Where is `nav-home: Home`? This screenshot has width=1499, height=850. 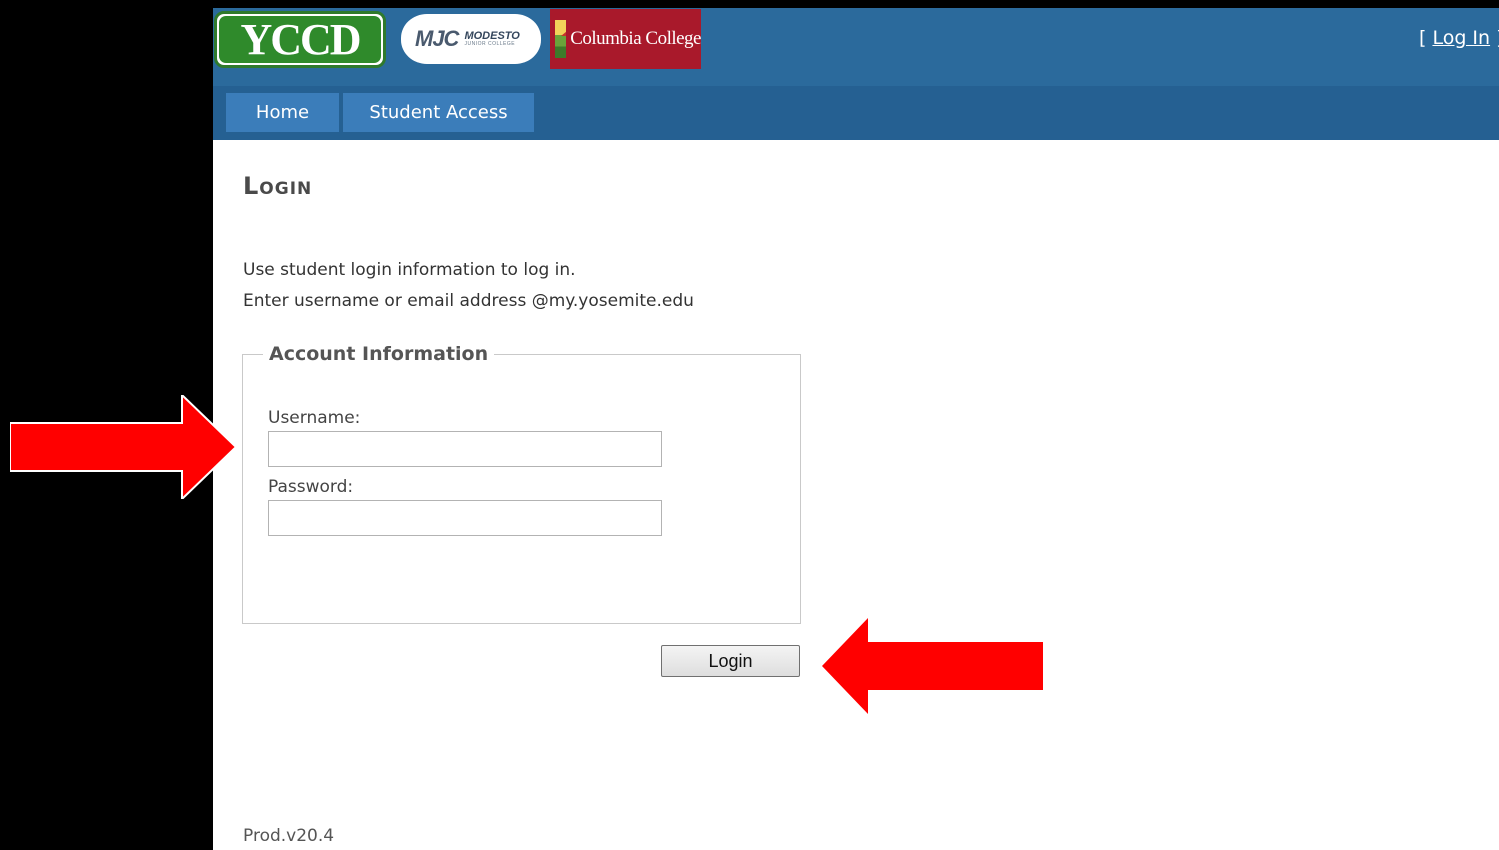
nav-home: Home is located at coordinates (282, 112).